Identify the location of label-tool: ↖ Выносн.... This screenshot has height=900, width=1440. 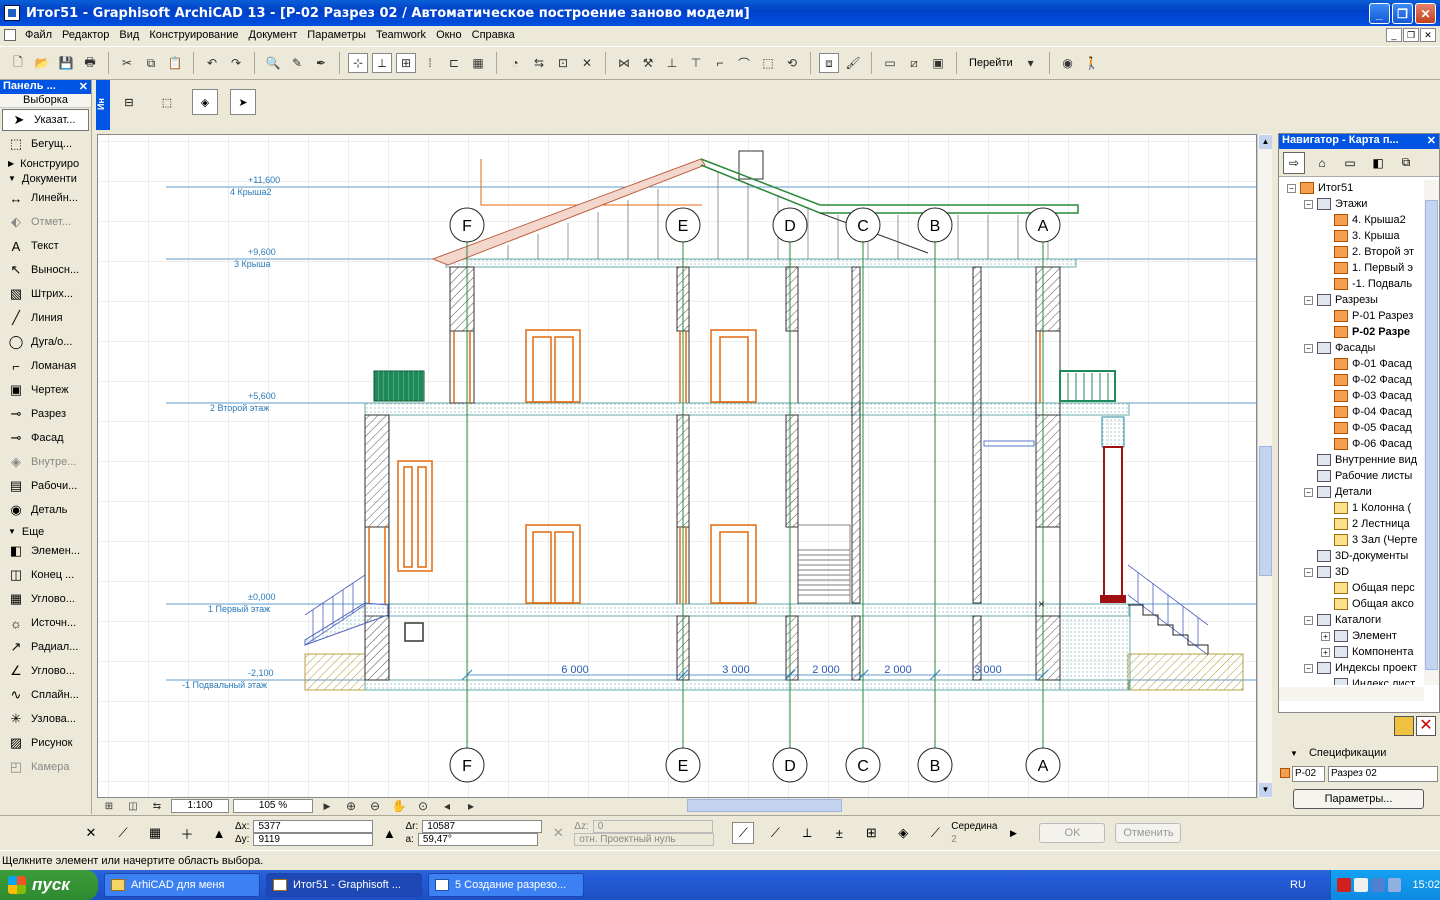
(45, 270).